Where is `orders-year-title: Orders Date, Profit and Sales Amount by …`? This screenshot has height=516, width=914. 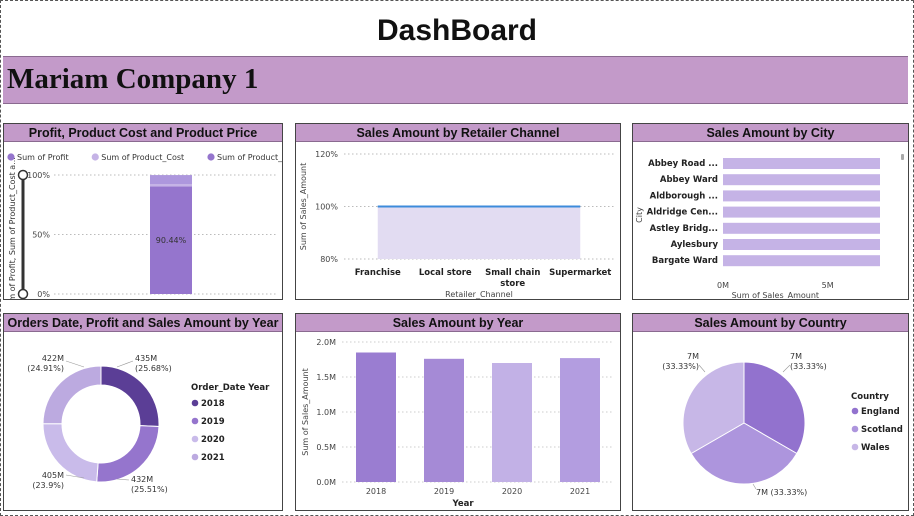
orders-year-title: Orders Date, Profit and Sales Amount by … is located at coordinates (143, 323).